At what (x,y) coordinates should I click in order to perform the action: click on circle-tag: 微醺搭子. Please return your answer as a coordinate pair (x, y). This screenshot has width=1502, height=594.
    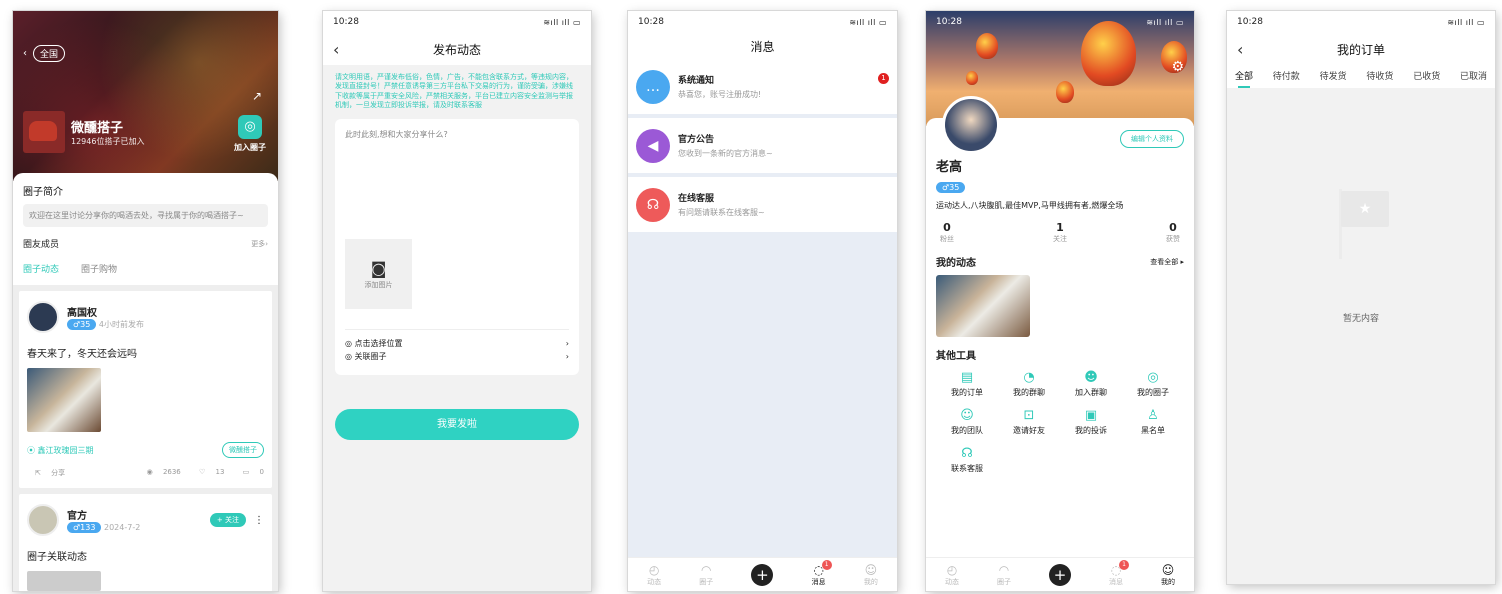
    Looking at the image, I should click on (243, 450).